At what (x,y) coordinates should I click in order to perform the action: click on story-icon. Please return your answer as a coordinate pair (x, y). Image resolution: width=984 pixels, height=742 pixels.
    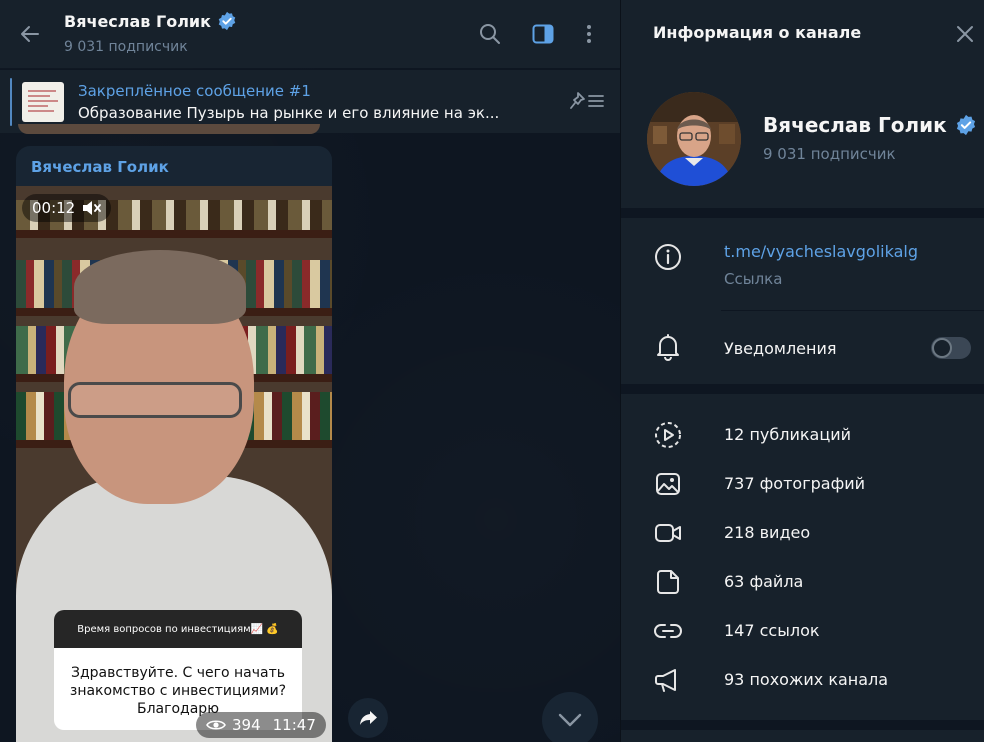
    Looking at the image, I should click on (668, 435).